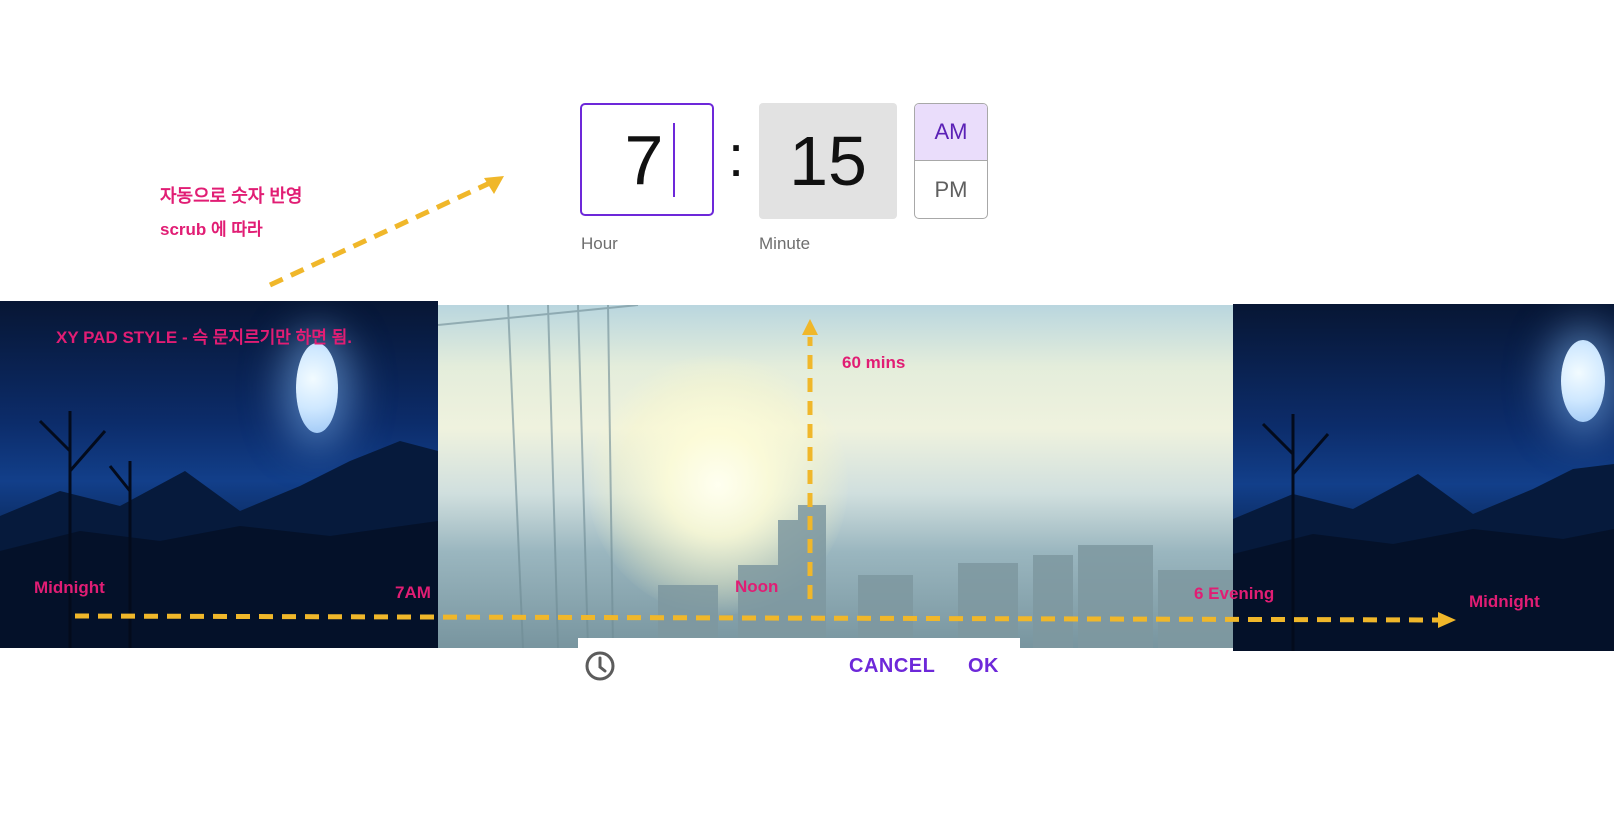 This screenshot has height=815, width=1614. What do you see at coordinates (757, 586) in the screenshot?
I see `timeline-label-noon: Noon` at bounding box center [757, 586].